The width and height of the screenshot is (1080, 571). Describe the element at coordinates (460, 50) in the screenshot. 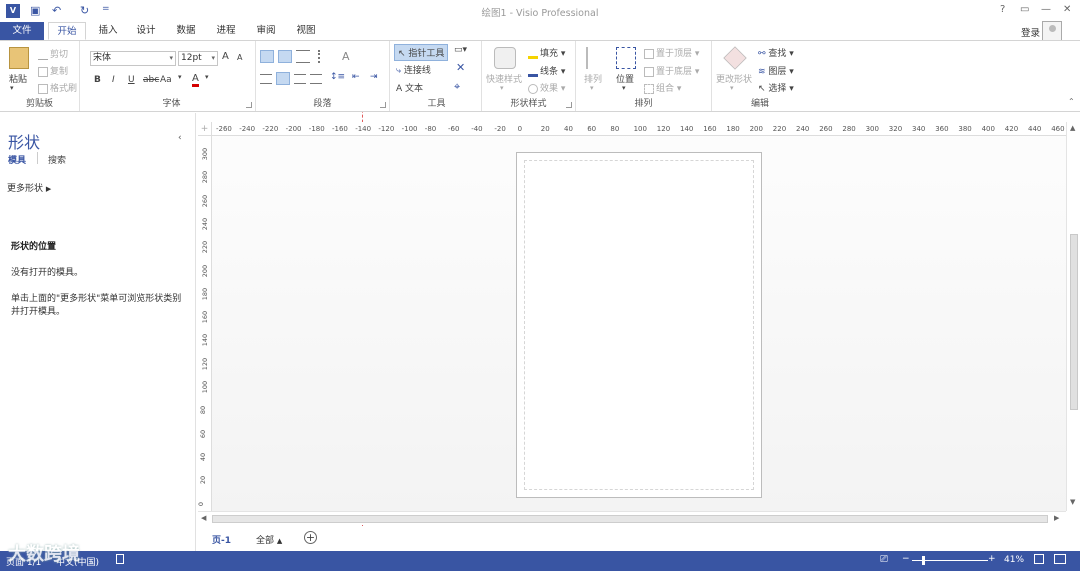

I see `rectangle-tool-icon: ▭▾` at that location.